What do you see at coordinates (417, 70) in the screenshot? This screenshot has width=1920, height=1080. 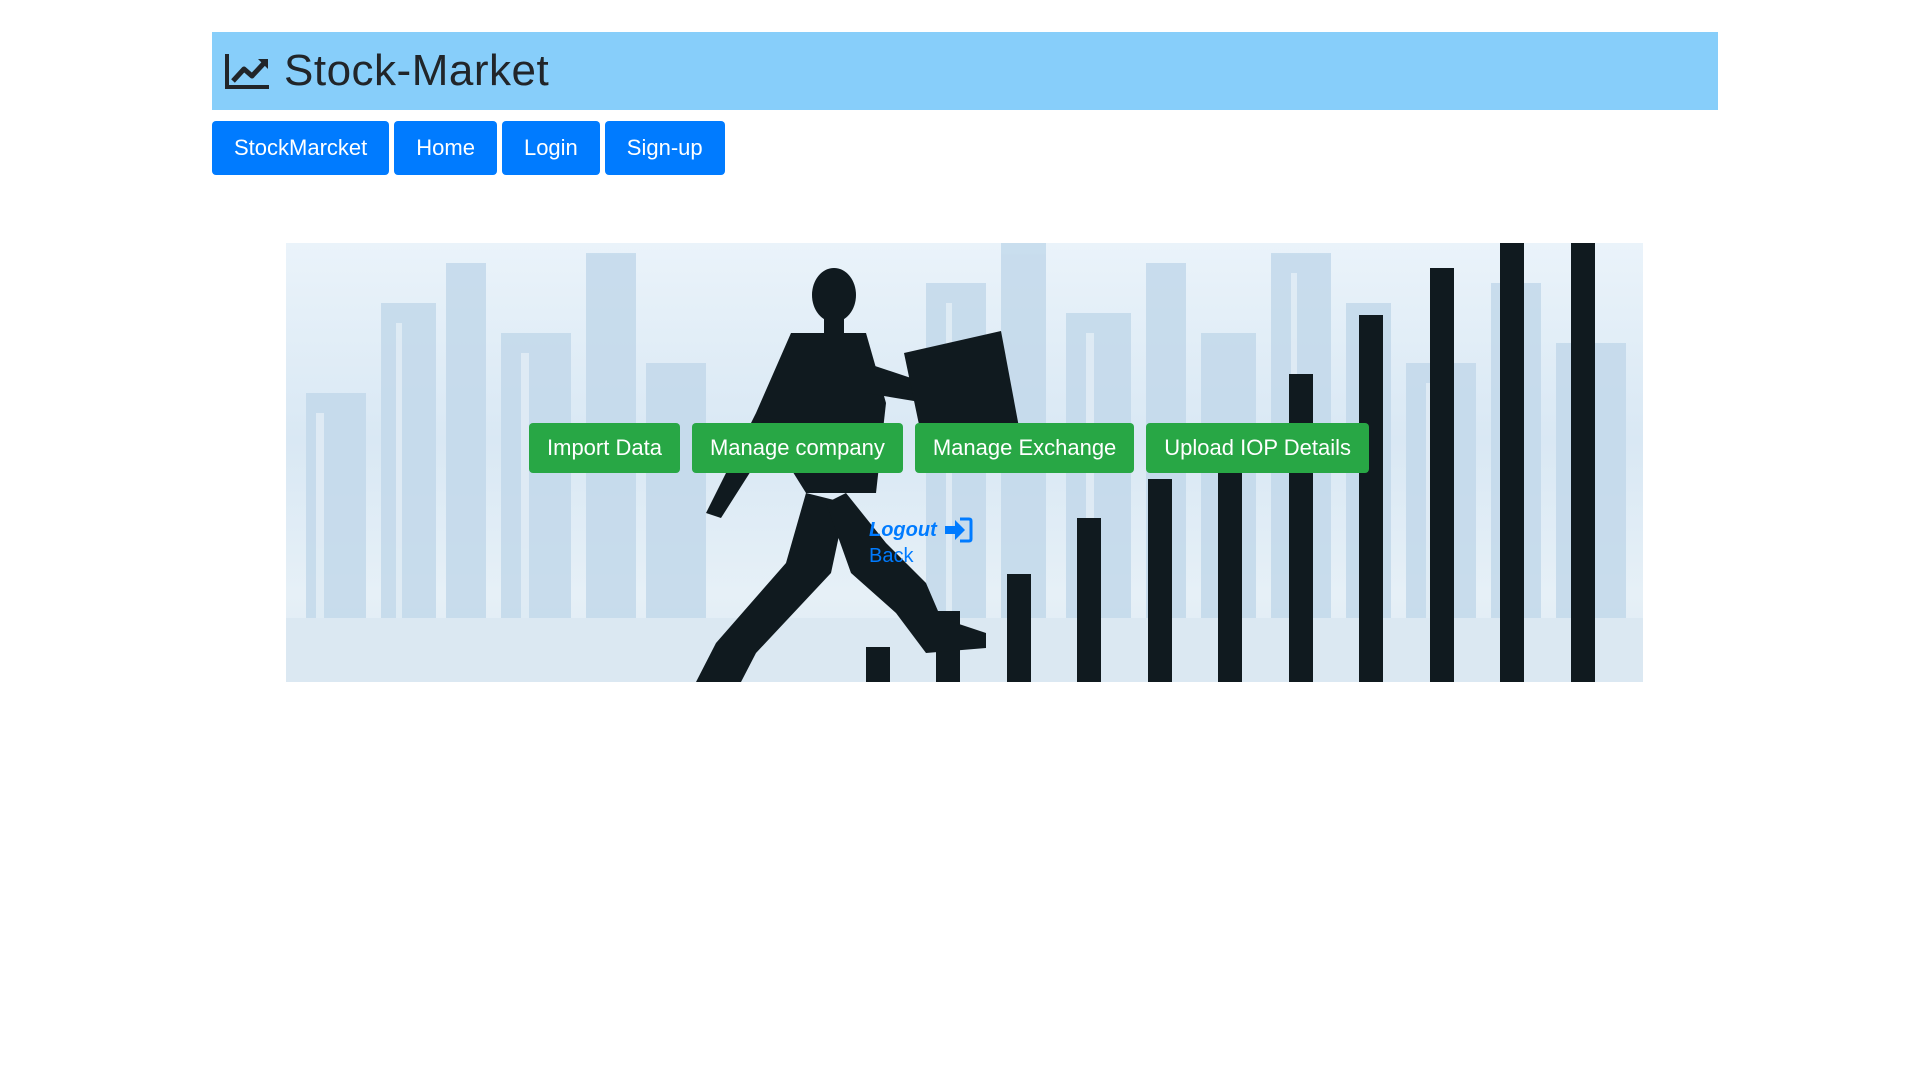 I see `page-title: Stock-Market` at bounding box center [417, 70].